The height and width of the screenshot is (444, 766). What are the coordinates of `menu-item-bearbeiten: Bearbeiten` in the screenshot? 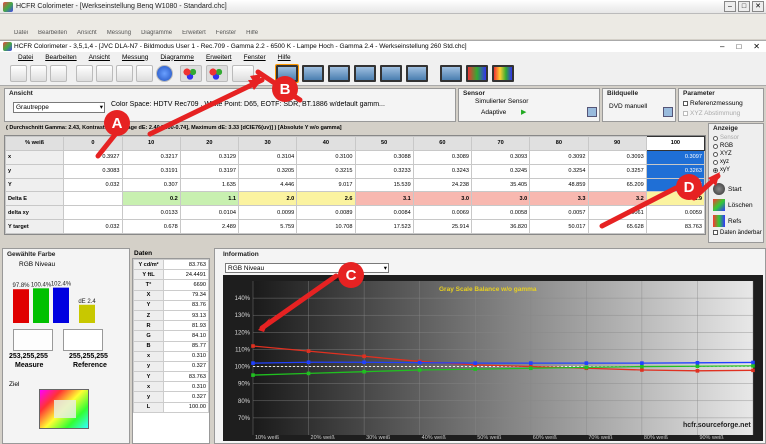 It's located at (60, 57).